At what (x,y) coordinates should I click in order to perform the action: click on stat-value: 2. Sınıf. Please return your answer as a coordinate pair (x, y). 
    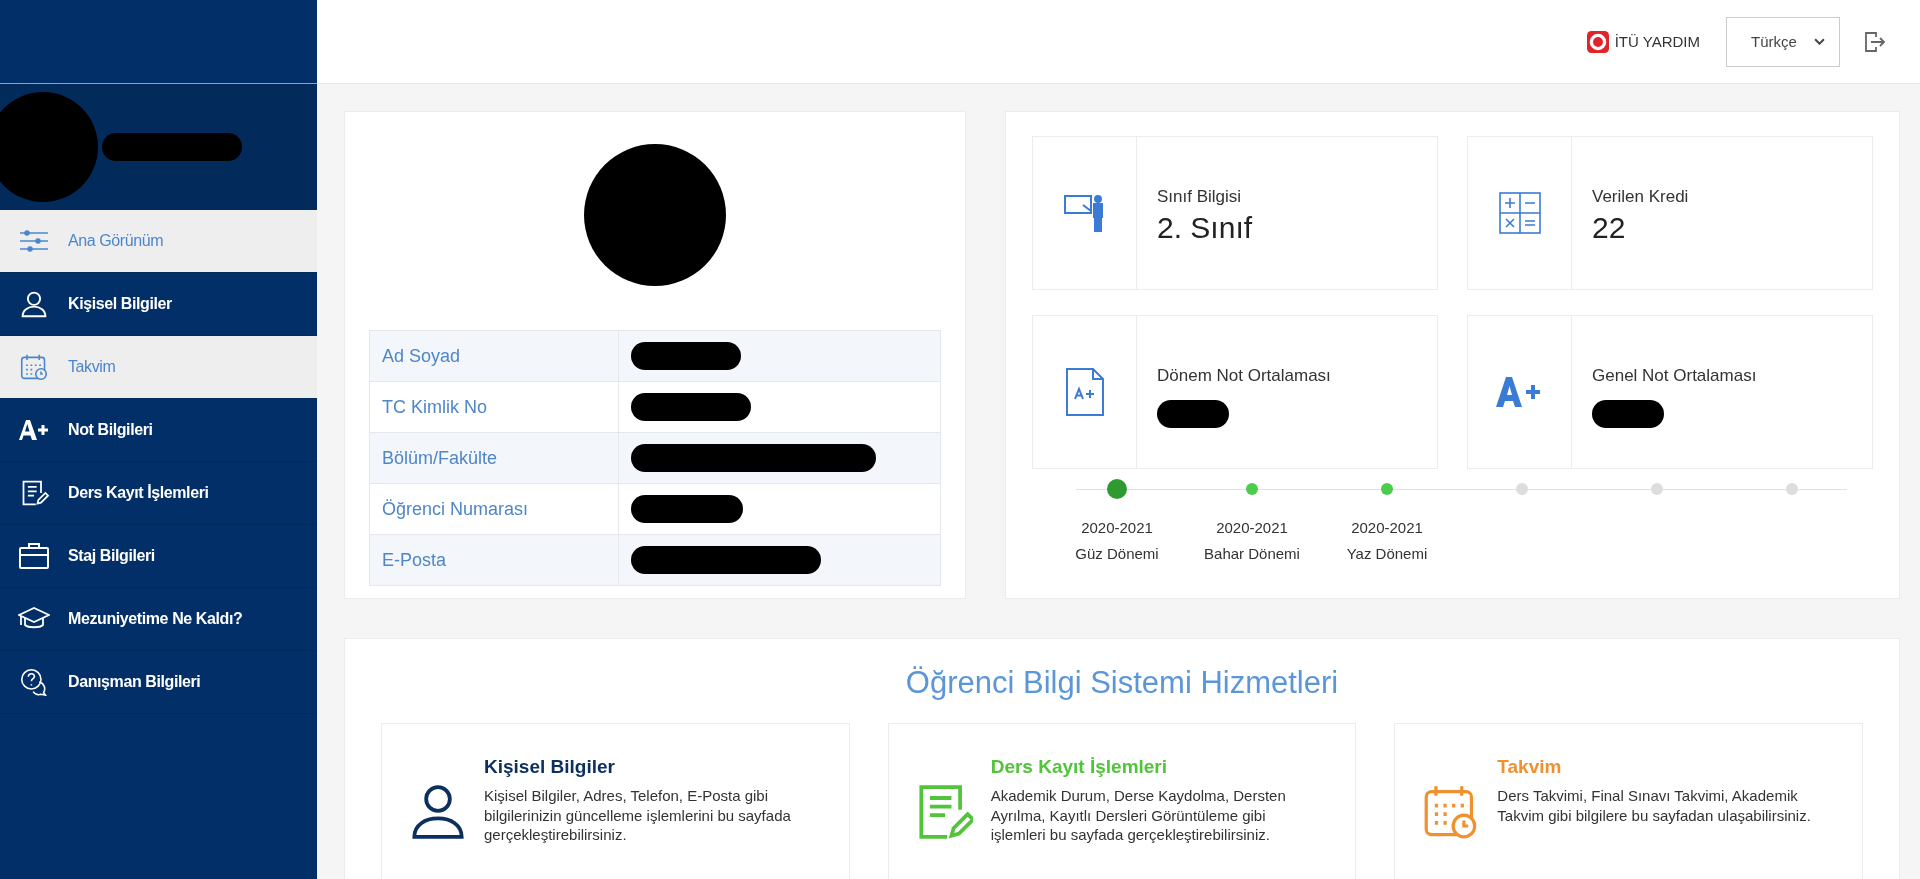
    Looking at the image, I should click on (1205, 228).